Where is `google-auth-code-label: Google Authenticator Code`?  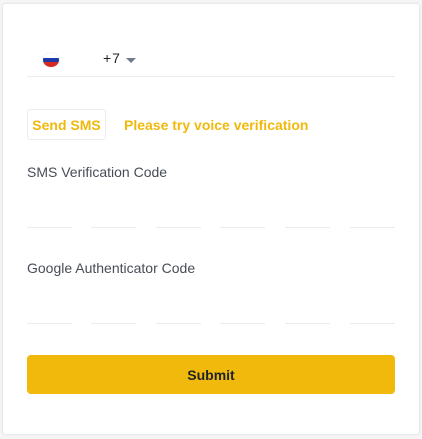 google-auth-code-label: Google Authenticator Code is located at coordinates (111, 268).